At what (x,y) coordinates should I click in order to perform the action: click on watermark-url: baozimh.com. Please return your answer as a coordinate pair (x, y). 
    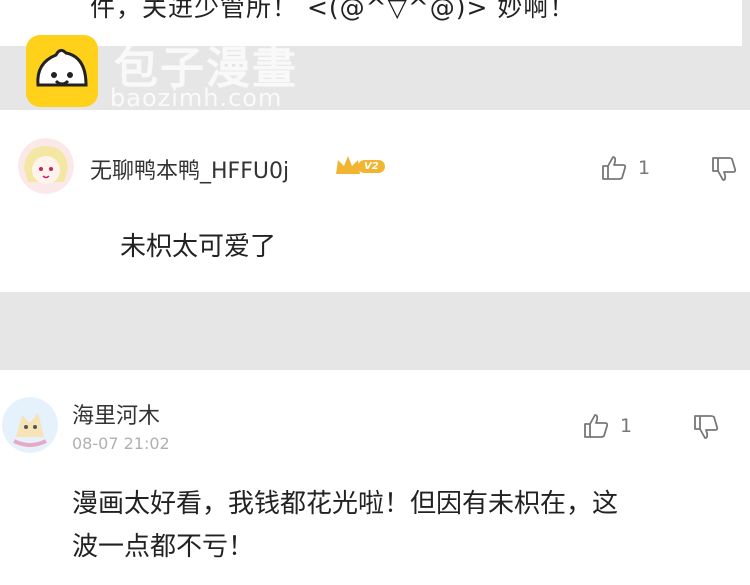
    Looking at the image, I should click on (196, 98).